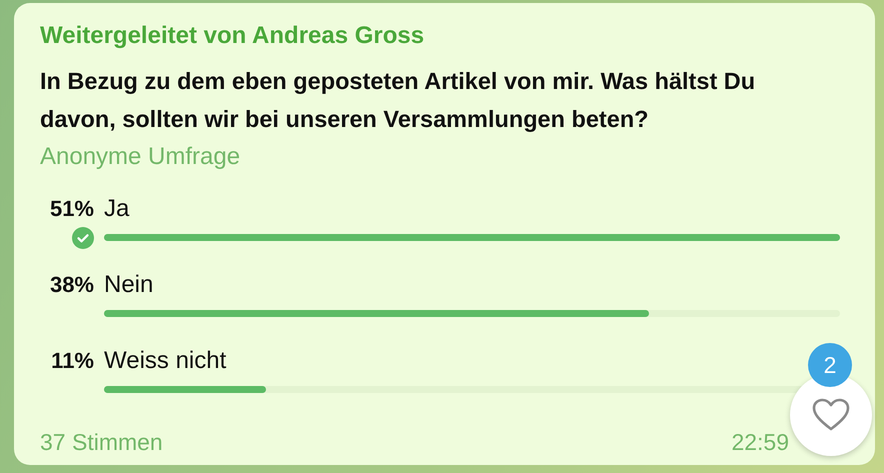 The width and height of the screenshot is (884, 473). Describe the element at coordinates (117, 209) in the screenshot. I see `option-label: Ja` at that location.